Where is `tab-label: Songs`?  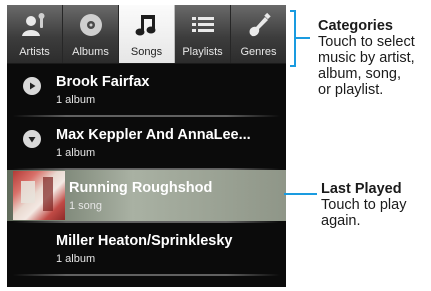
tab-label: Songs is located at coordinates (146, 52).